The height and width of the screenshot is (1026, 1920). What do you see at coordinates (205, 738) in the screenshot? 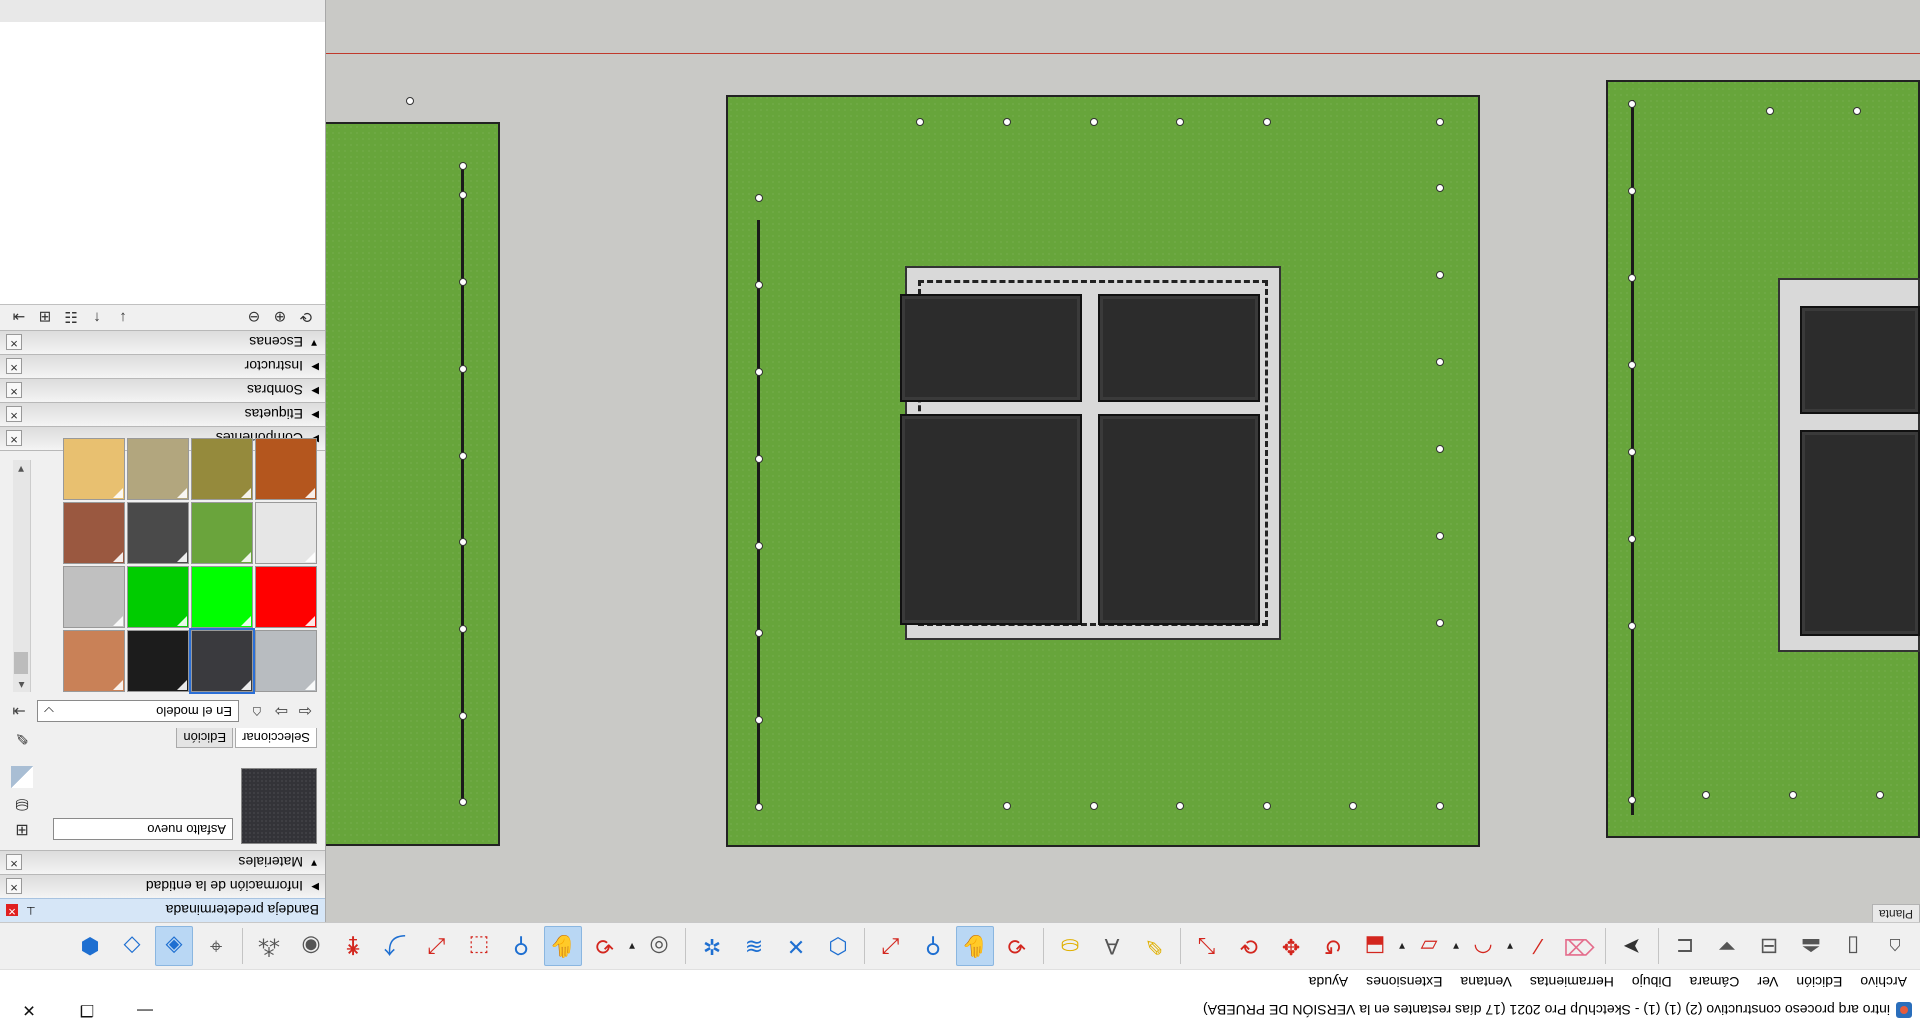
I see `tab-edit: Edición` at bounding box center [205, 738].